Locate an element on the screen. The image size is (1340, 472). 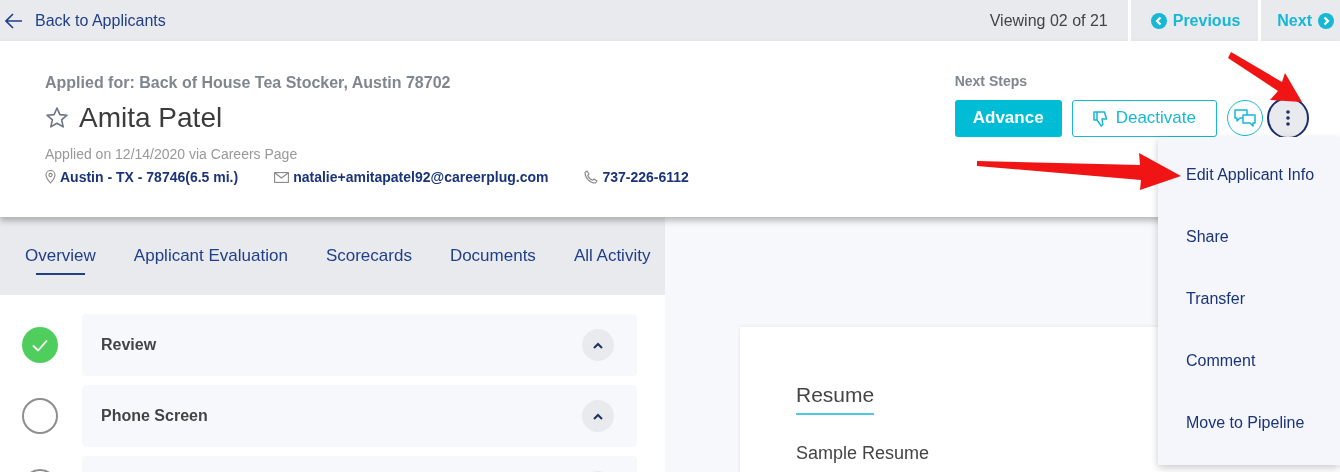
contact-link: natalie+amitapatel92@careerplug.com is located at coordinates (421, 177).